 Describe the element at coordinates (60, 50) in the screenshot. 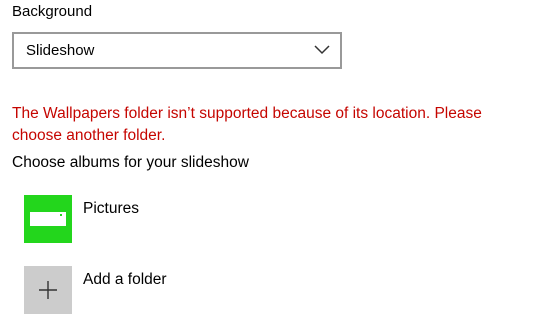

I see `background-dropdown-value: Slideshow` at that location.